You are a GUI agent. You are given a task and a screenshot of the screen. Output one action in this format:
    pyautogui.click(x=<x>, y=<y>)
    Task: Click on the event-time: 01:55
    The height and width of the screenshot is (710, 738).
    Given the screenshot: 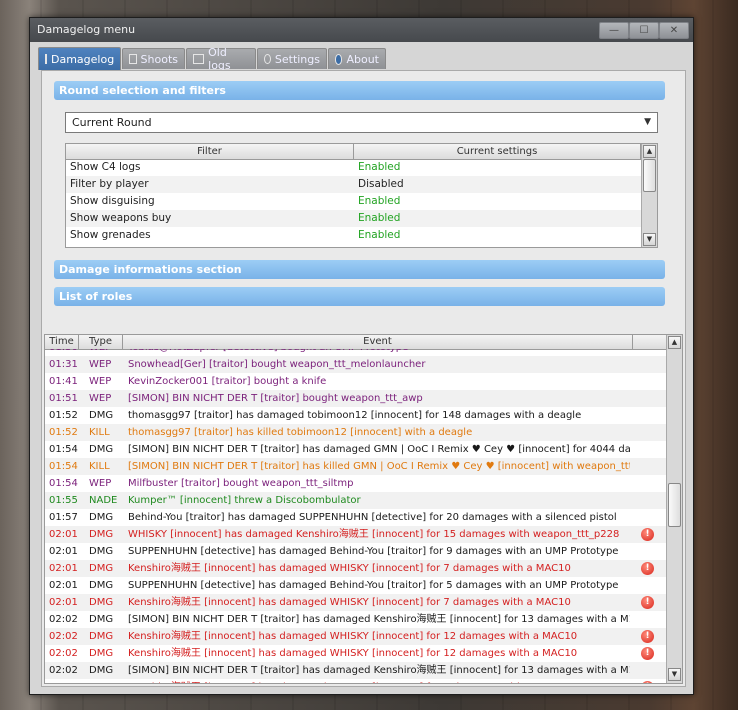 What is the action you would take?
    pyautogui.click(x=63, y=500)
    